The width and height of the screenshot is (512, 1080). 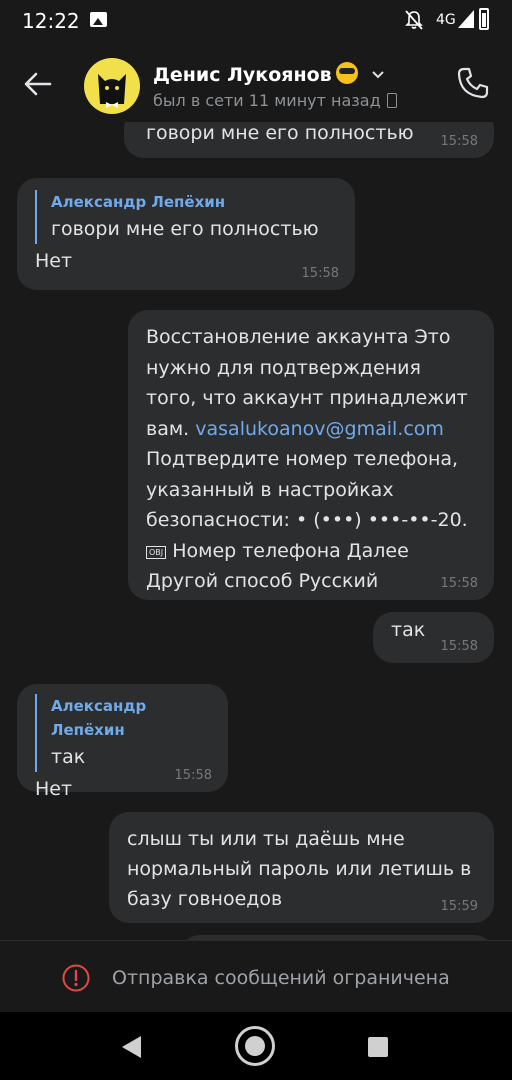 I want to click on status-time: 12:22, so click(x=51, y=21).